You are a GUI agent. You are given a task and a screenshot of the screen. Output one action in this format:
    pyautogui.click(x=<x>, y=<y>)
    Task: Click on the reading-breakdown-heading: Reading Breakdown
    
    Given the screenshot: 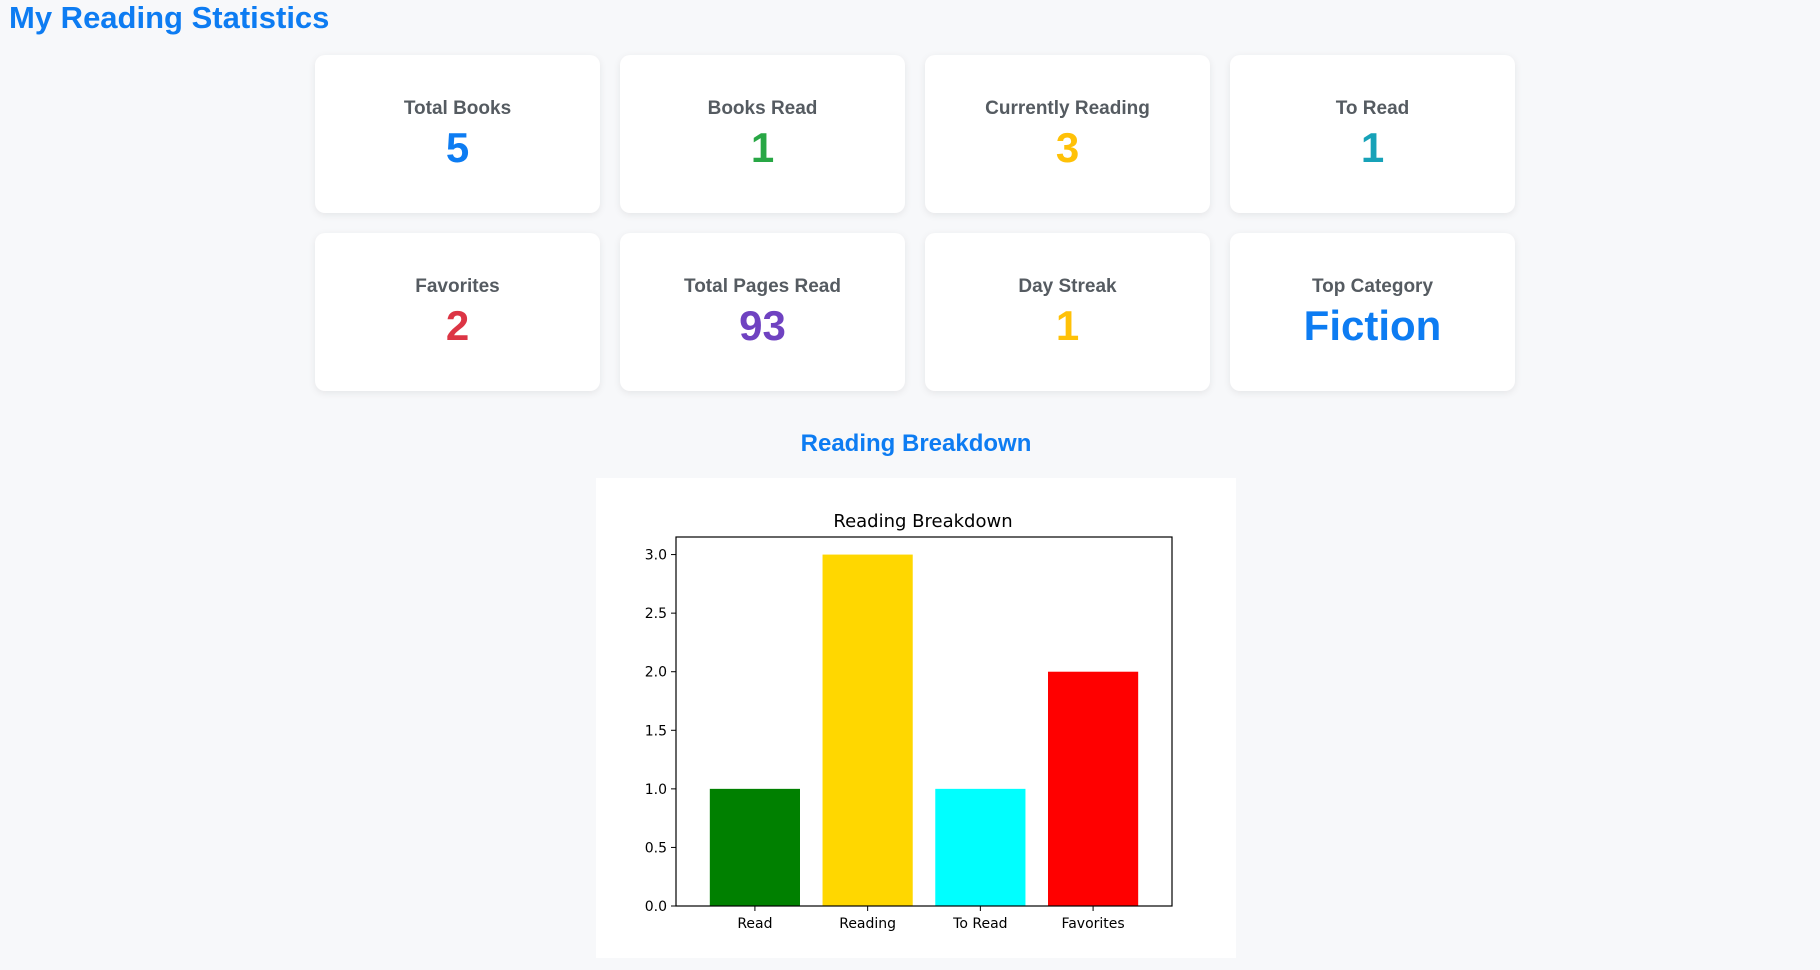 What is the action you would take?
    pyautogui.click(x=916, y=443)
    